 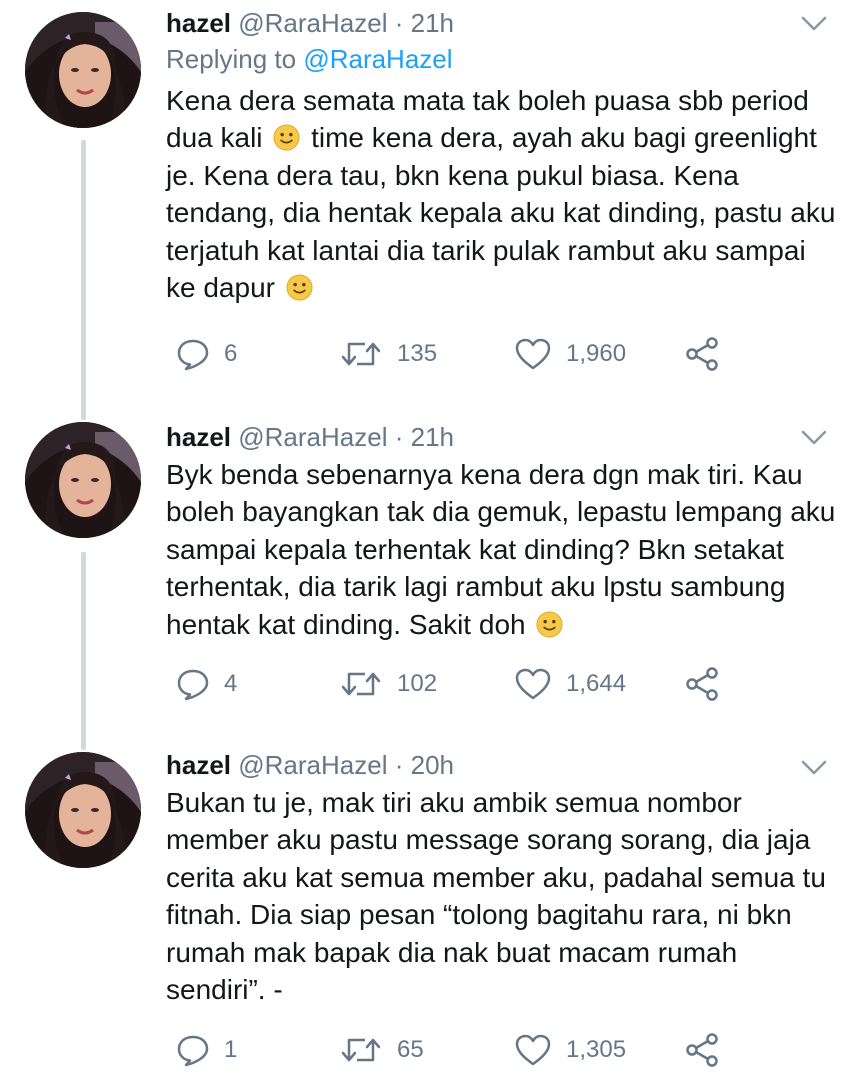 I want to click on reply-button: 1, so click(x=206, y=1050).